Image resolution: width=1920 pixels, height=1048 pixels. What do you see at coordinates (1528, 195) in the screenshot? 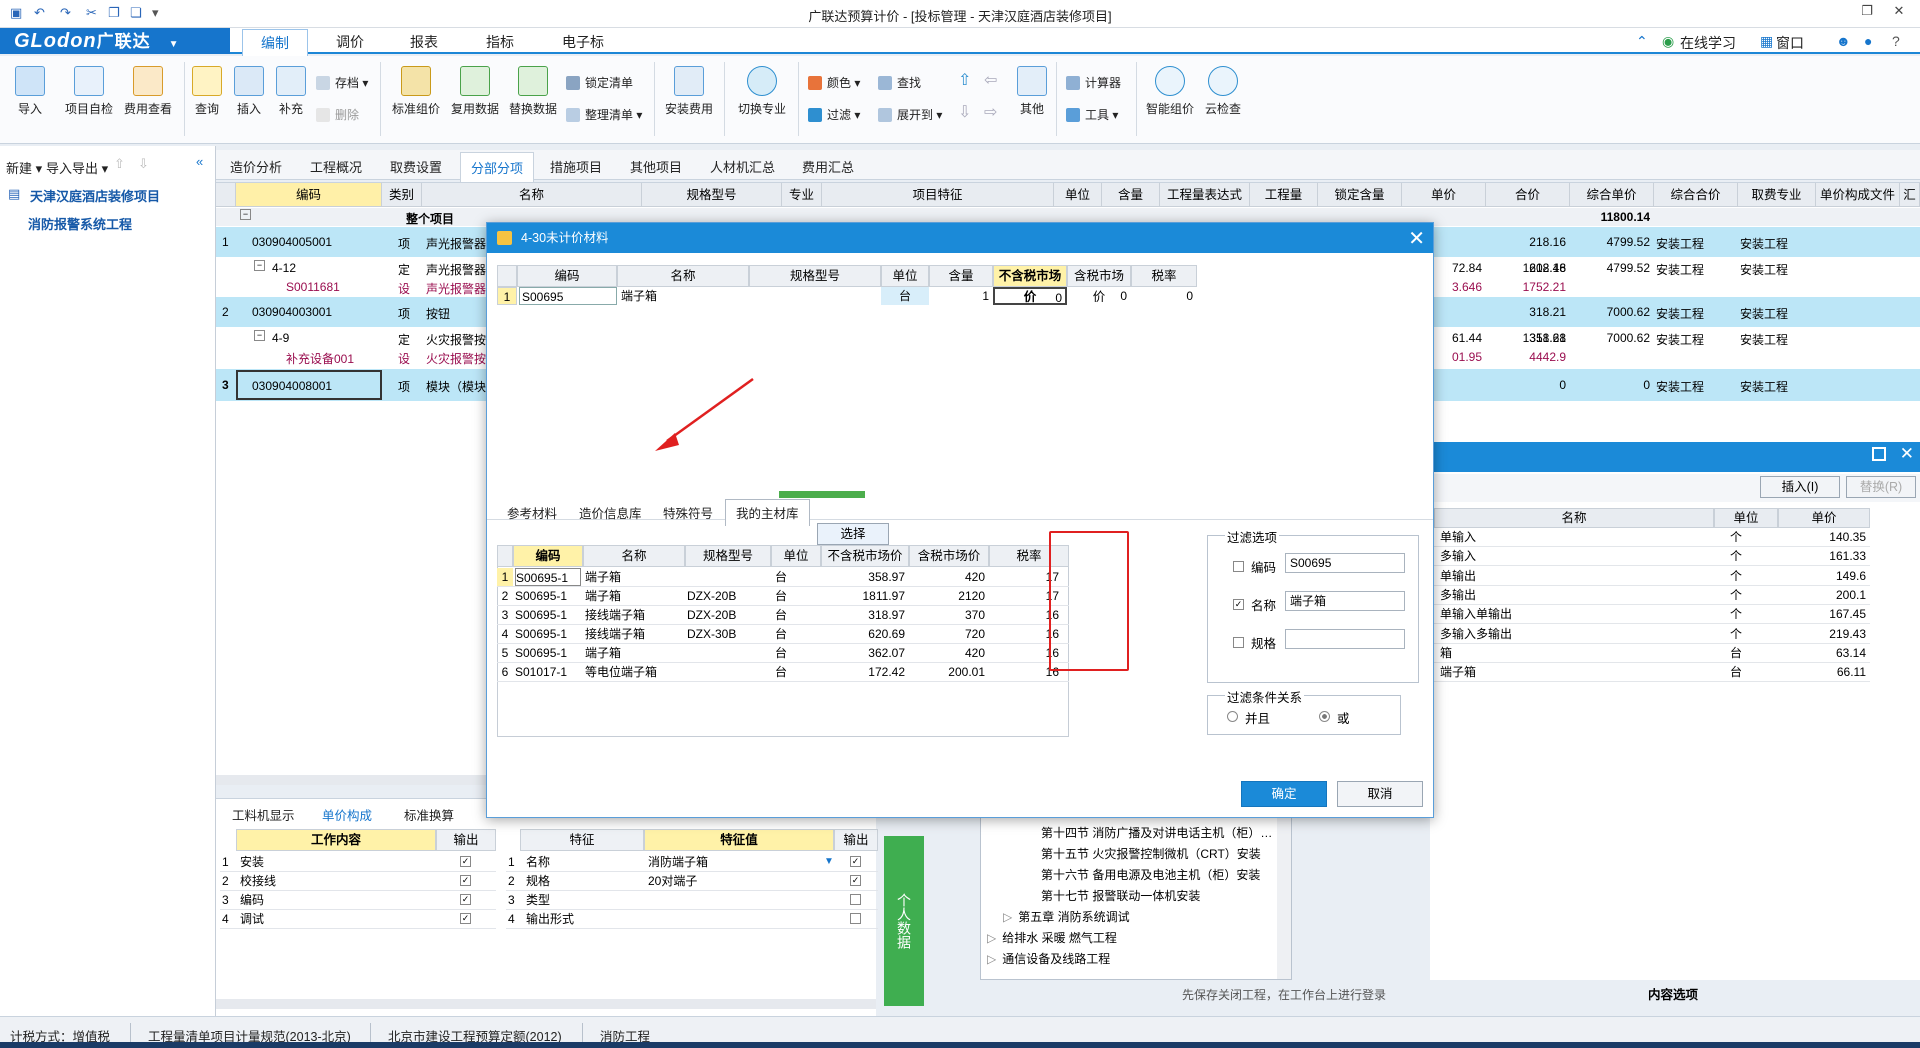
I see `grid-header: 合价` at bounding box center [1528, 195].